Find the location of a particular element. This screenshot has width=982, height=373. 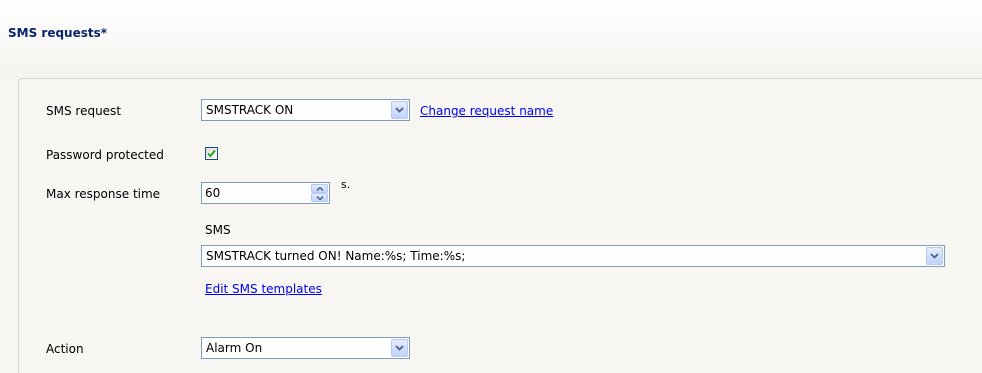

checkmark-icon is located at coordinates (211, 153).